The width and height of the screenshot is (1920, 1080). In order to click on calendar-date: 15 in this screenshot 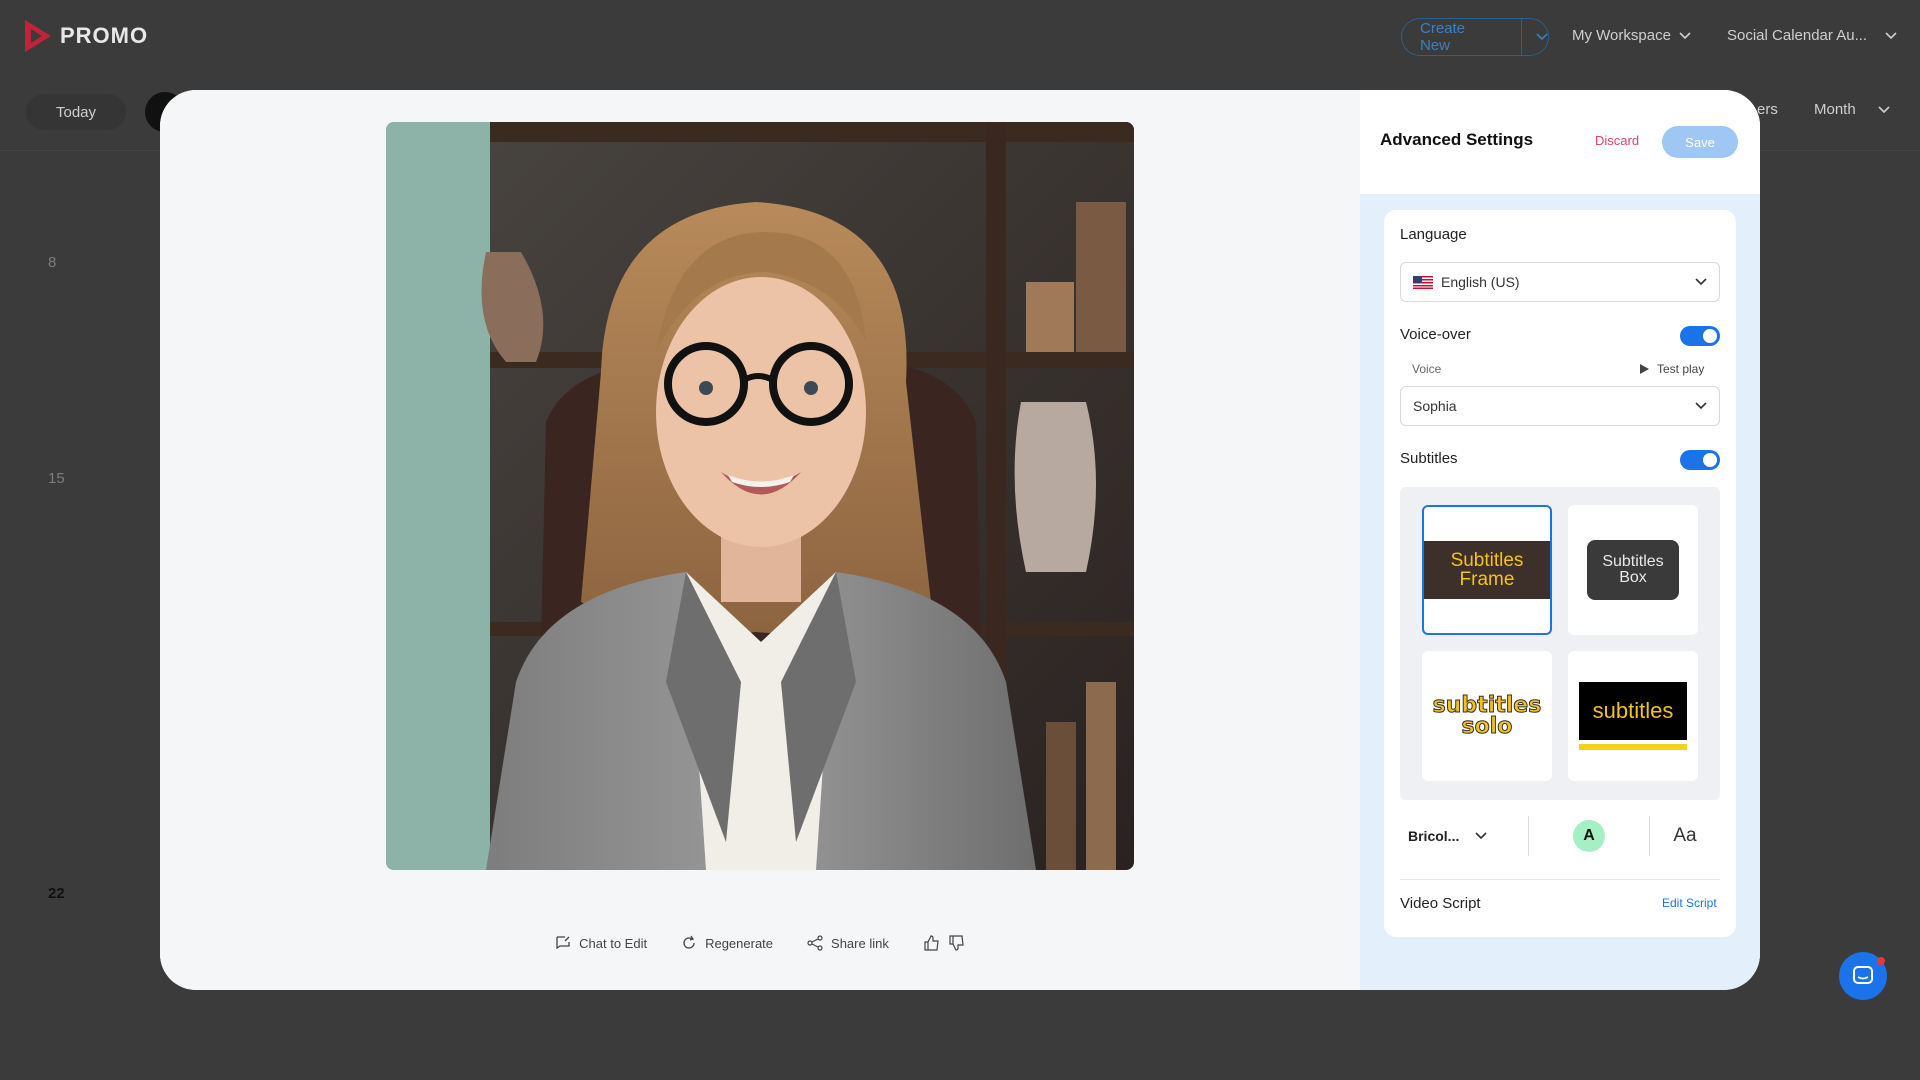, I will do `click(56, 478)`.